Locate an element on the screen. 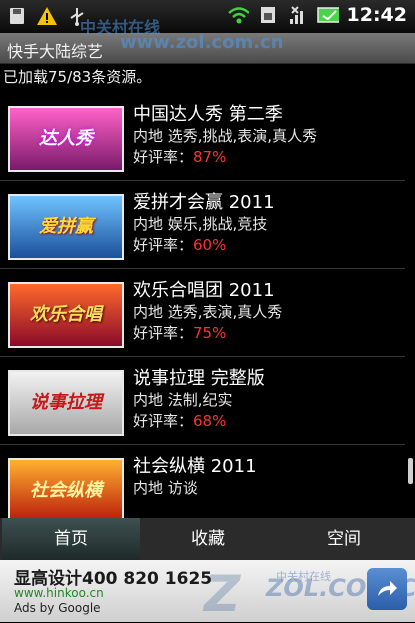 This screenshot has height=623, width=415. page-title: 快手大陆综艺 is located at coordinates (55, 51).